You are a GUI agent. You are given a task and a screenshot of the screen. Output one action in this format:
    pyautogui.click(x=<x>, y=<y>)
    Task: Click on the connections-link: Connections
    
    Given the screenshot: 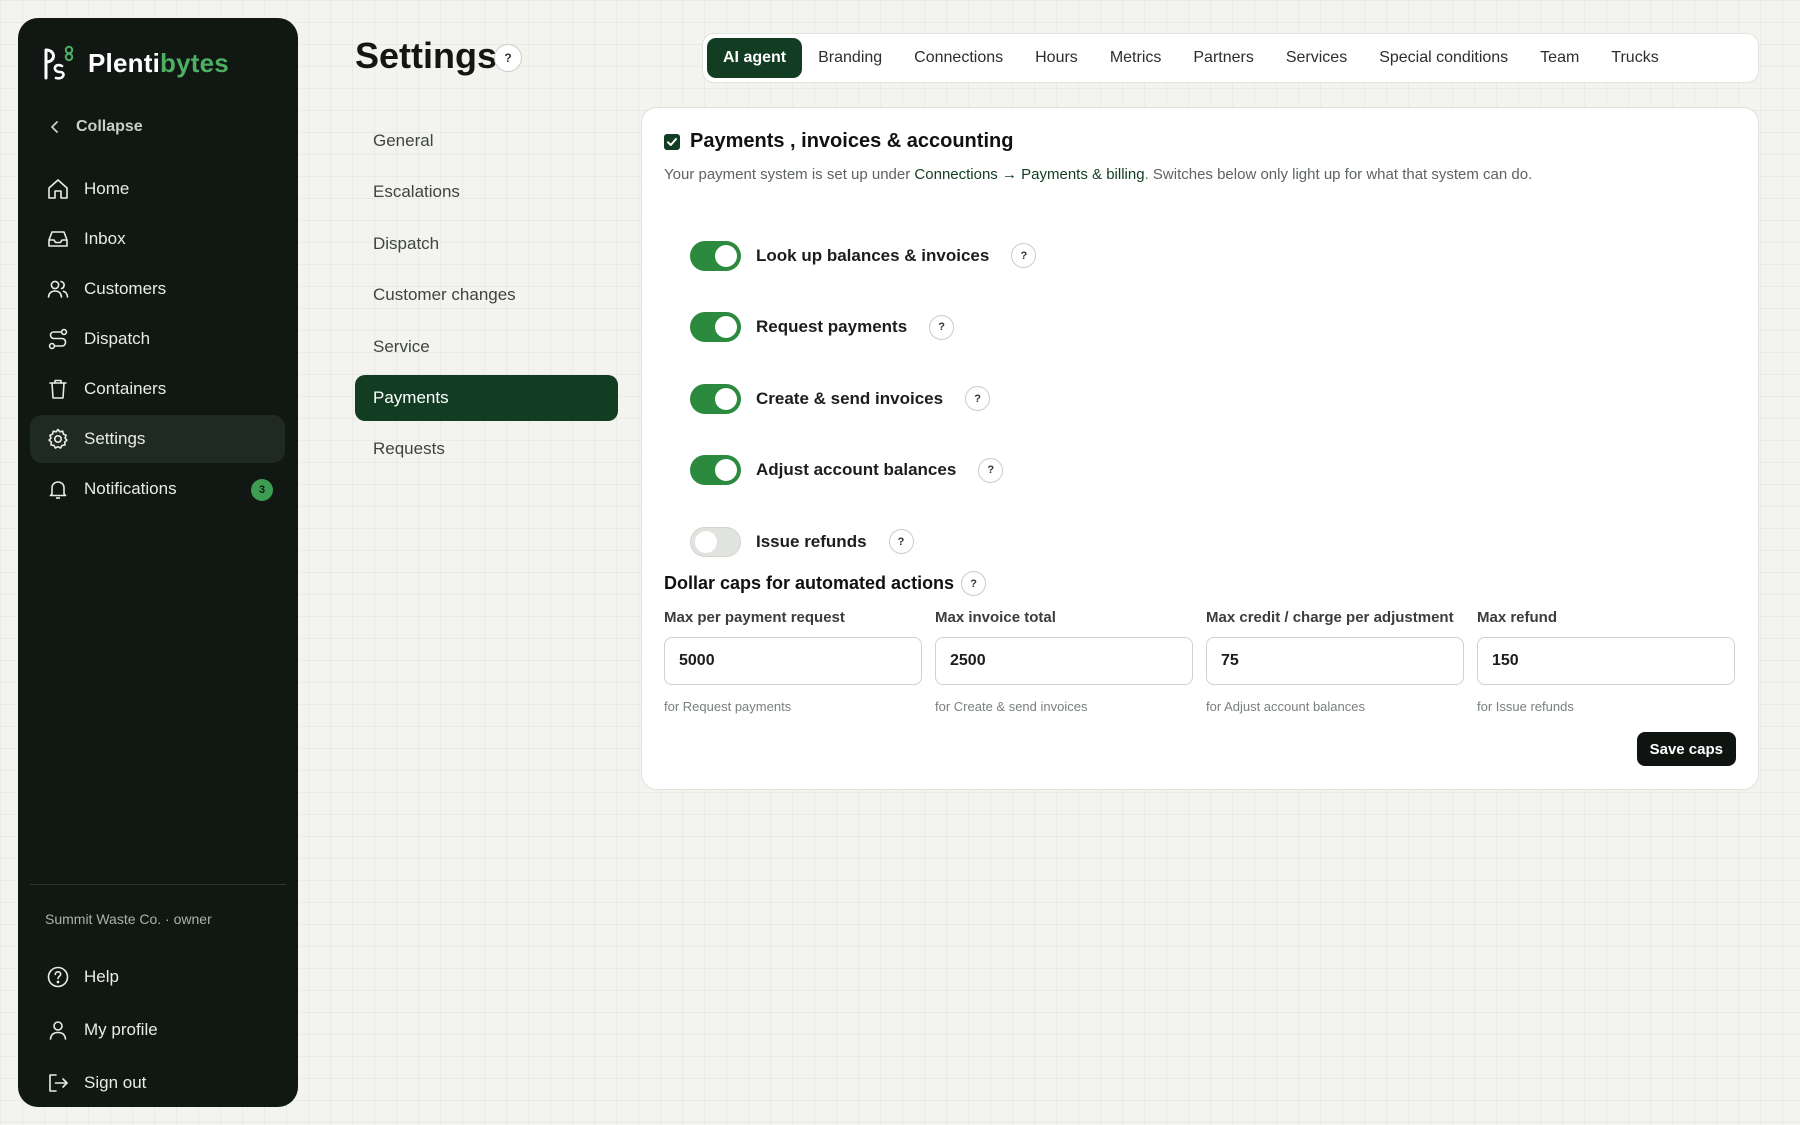 What is the action you would take?
    pyautogui.click(x=955, y=174)
    